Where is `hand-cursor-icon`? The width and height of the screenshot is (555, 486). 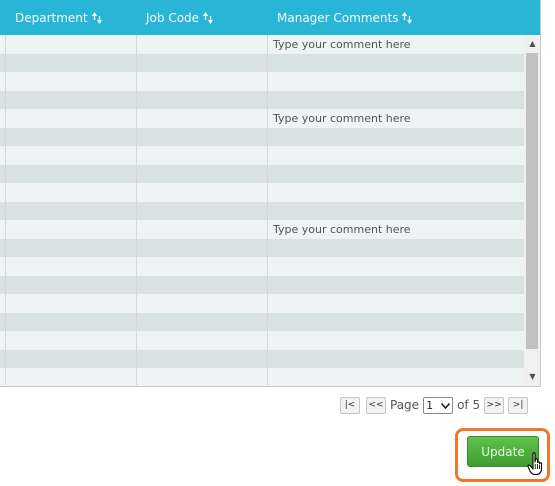
hand-cursor-icon is located at coordinates (537, 465).